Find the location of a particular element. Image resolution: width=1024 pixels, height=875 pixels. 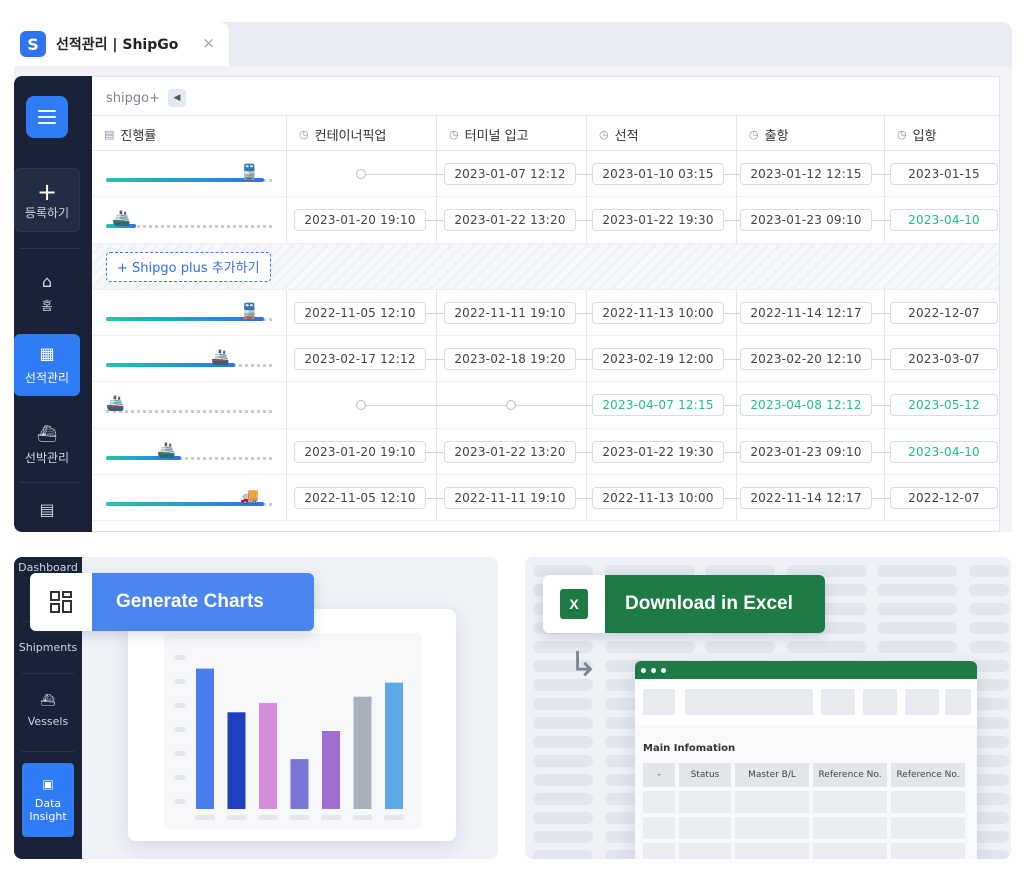

column-header-terminal: ◷ 터미널 입고 is located at coordinates (511, 134).